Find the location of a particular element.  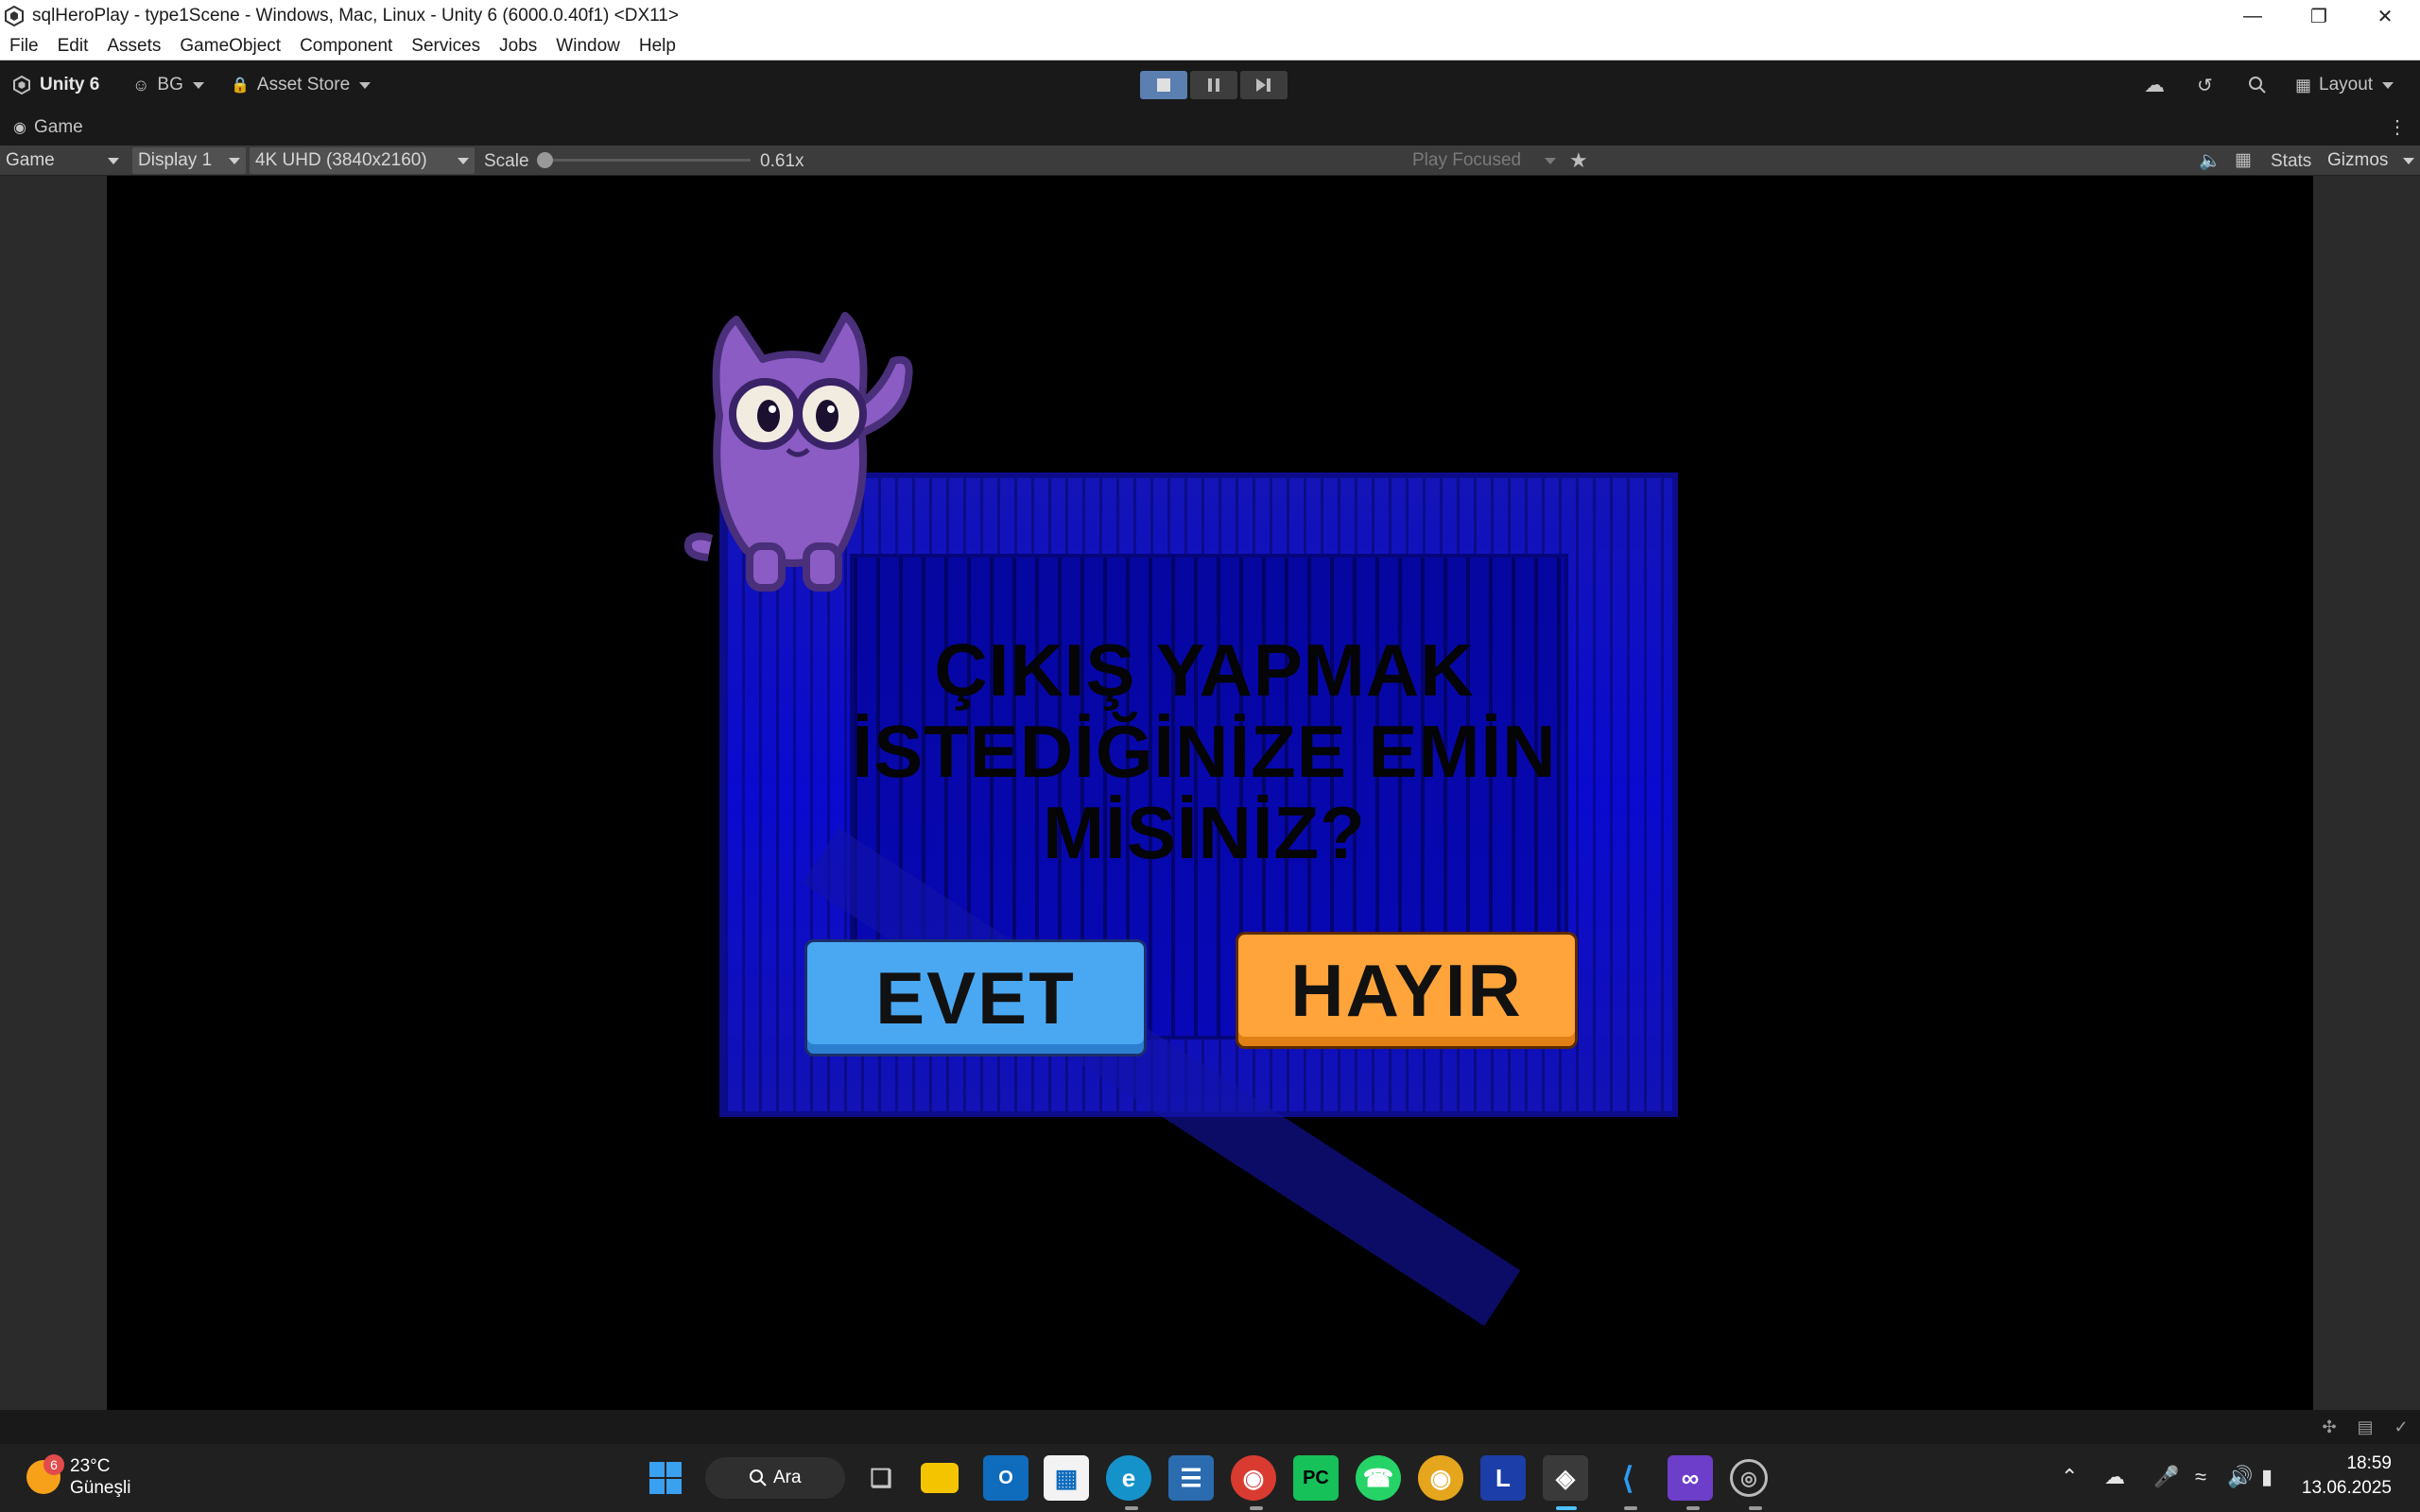

unity-toolbar: Unity 6 ☺ BG 🔒 Asset Store ☁ ↺ ▦ Layout is located at coordinates (1210, 85).